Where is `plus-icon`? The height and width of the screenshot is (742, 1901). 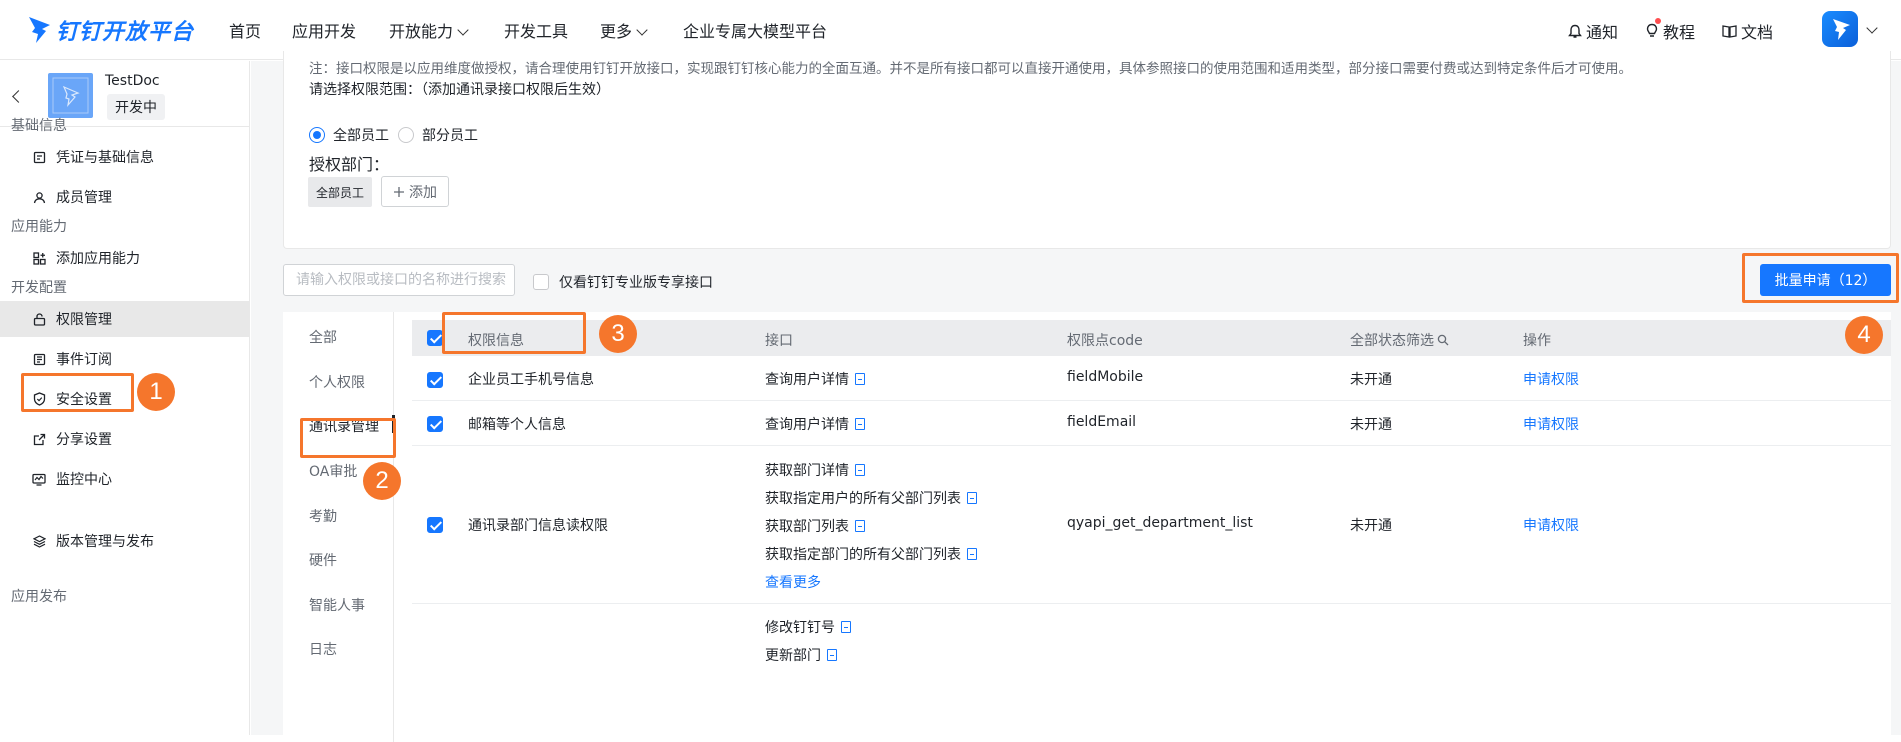 plus-icon is located at coordinates (399, 191).